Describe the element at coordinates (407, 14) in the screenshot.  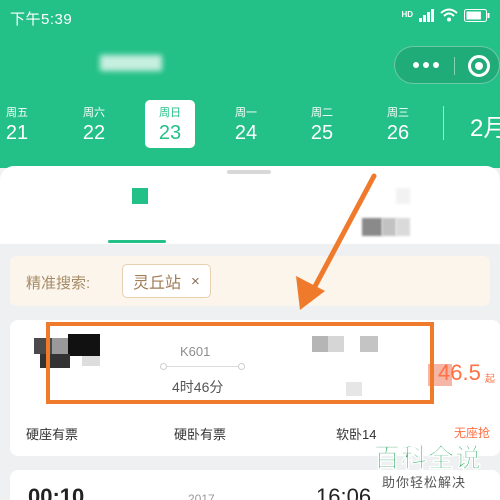
I see `hd-network-icon: HD` at that location.